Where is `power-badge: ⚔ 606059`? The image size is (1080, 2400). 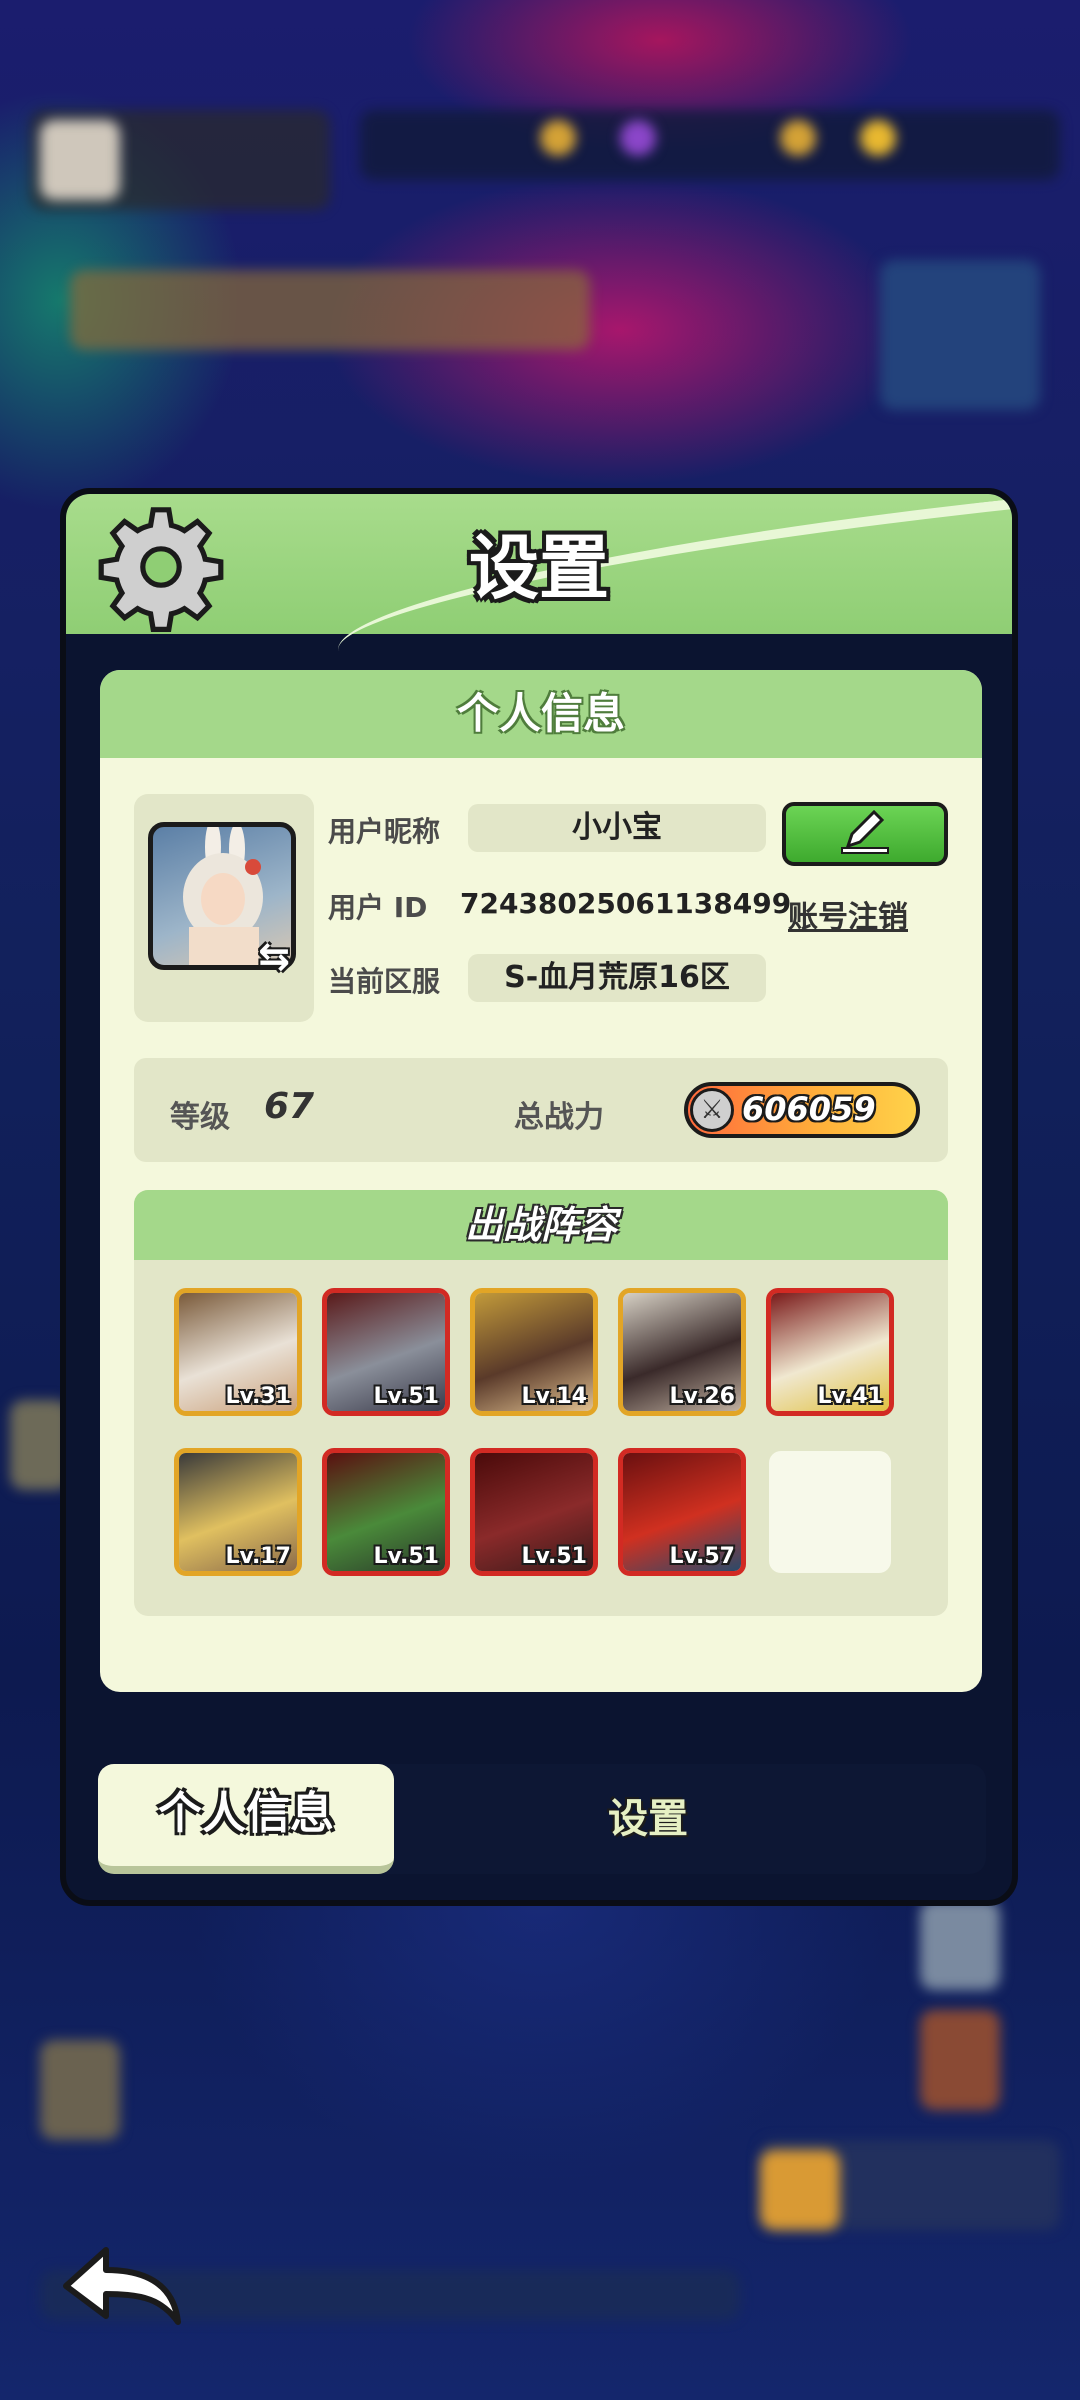 power-badge: ⚔ 606059 is located at coordinates (802, 1110).